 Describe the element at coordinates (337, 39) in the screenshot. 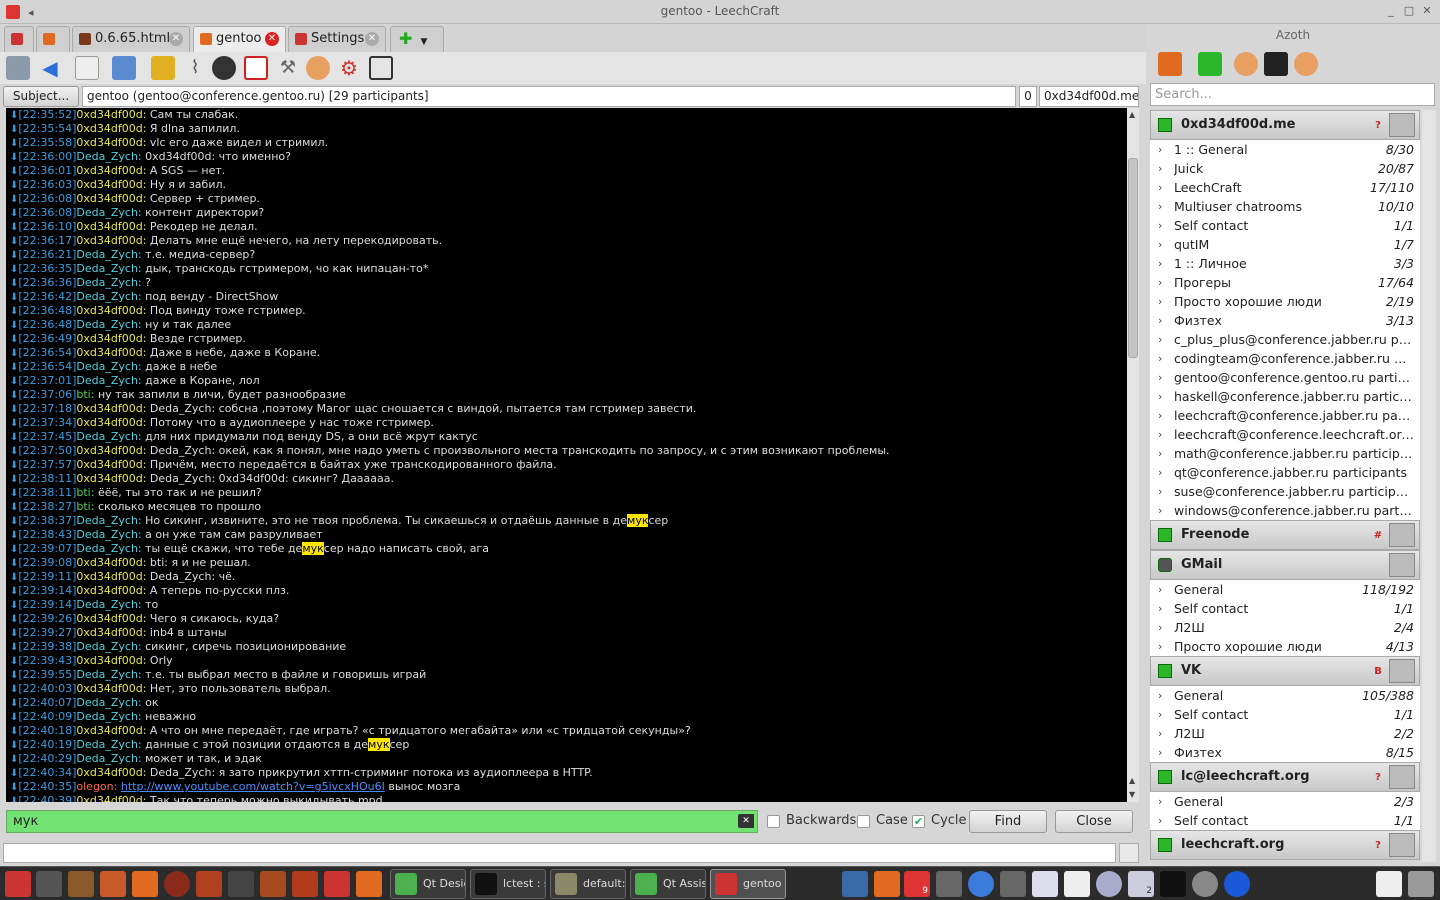

I see `tab-settings: Settings ✕` at that location.